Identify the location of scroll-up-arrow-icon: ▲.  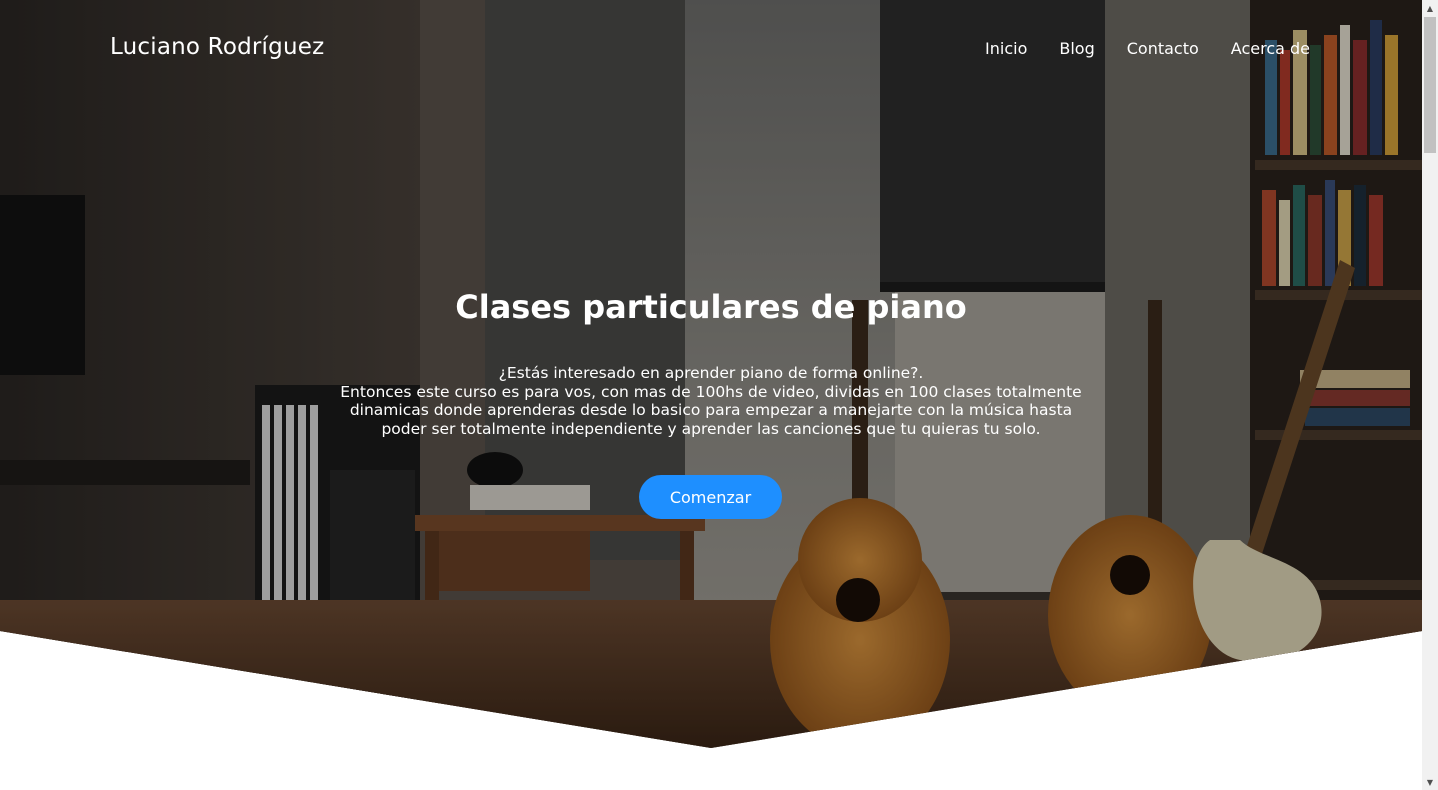
(1430, 8).